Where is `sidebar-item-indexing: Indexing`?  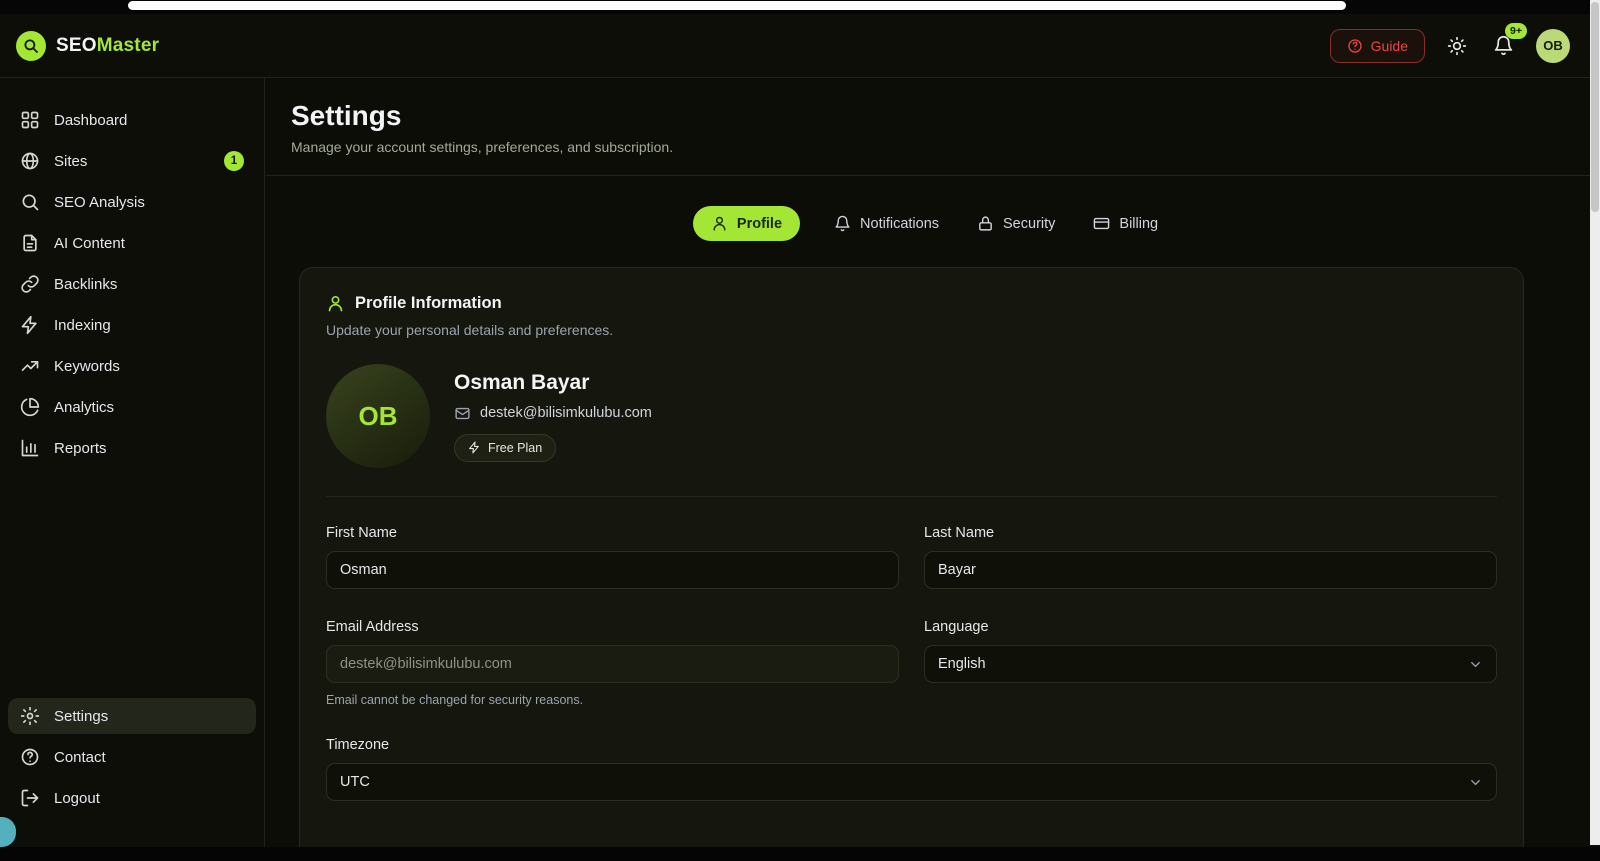
sidebar-item-indexing: Indexing is located at coordinates (132, 325).